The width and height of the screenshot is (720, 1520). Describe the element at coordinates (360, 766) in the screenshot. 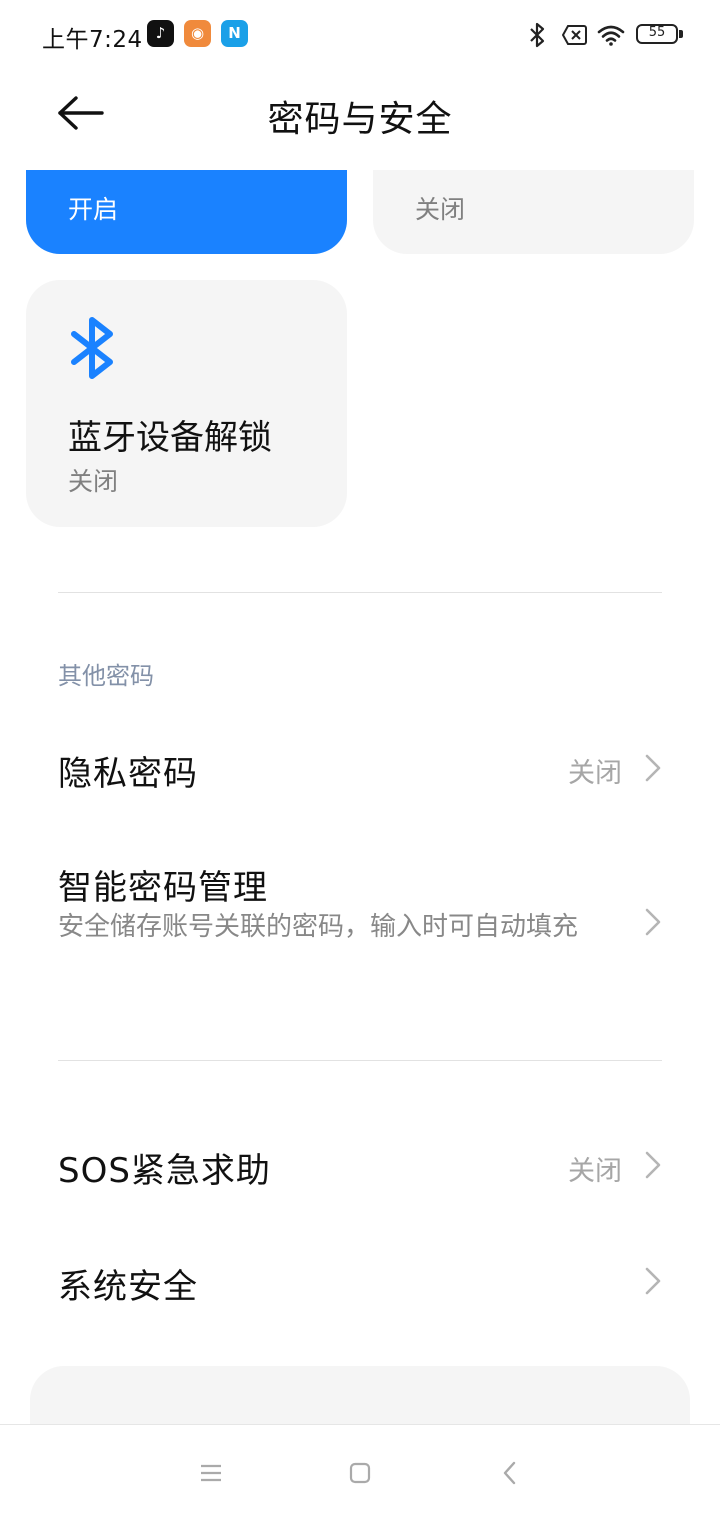

I see `privacy-password-row: 隐私密码 关闭` at that location.